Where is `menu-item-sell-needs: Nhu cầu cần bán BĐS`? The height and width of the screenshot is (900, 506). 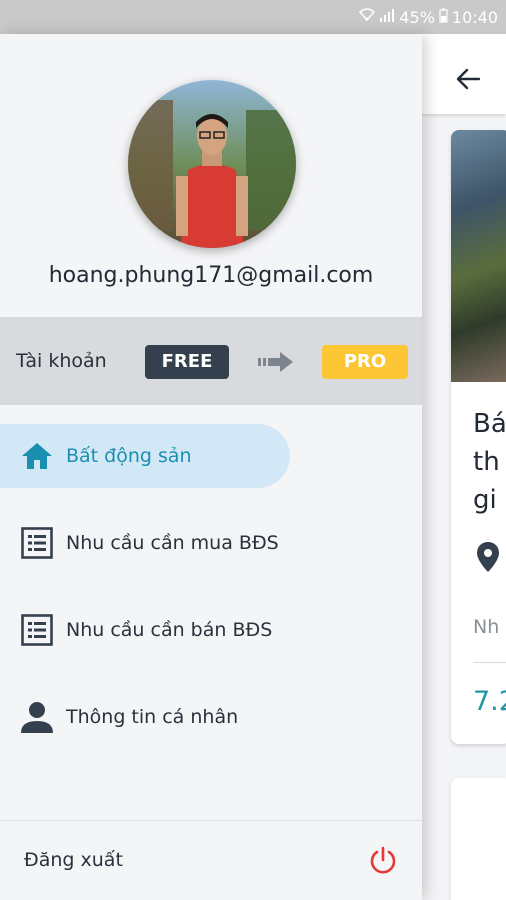 menu-item-sell-needs: Nhu cầu cần bán BĐS is located at coordinates (211, 630).